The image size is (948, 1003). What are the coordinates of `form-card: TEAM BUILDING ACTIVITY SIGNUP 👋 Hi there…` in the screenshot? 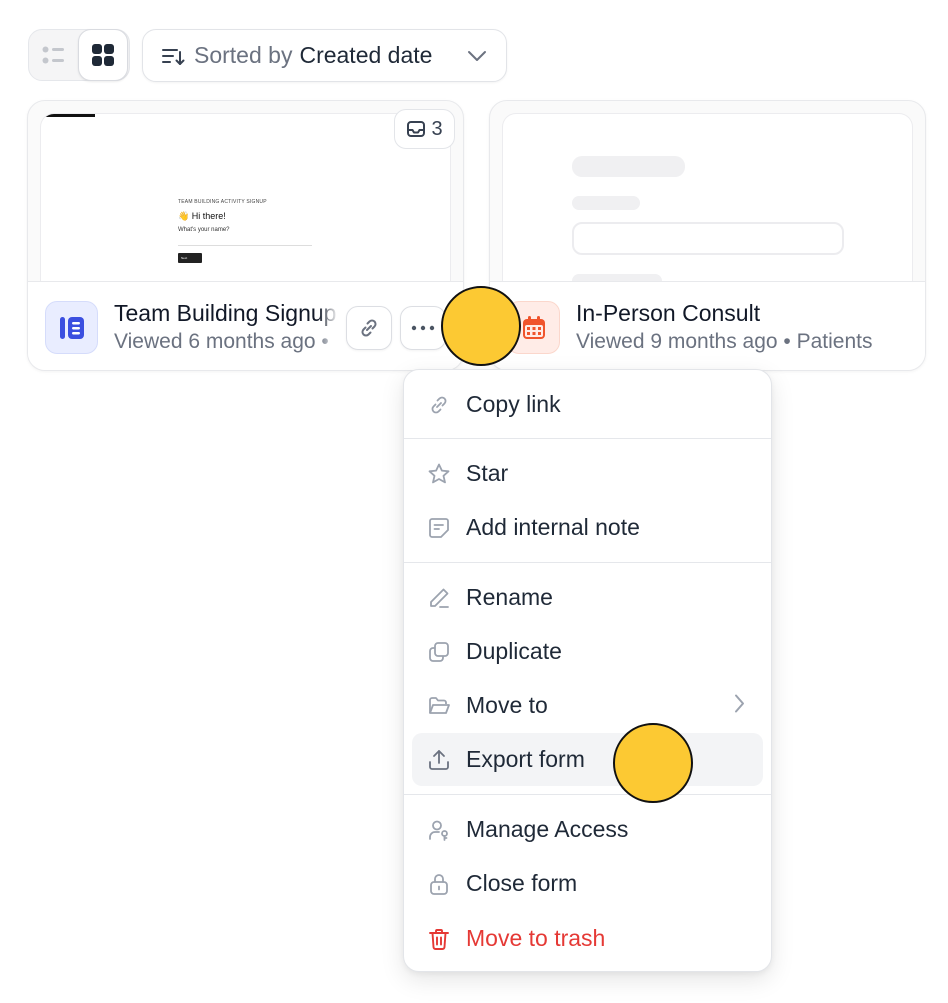 It's located at (245, 235).